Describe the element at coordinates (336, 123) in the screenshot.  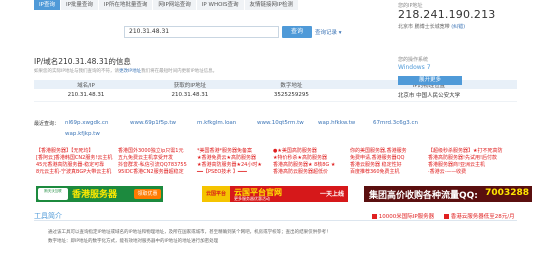
I see `recent-link: wap.hfkkw.tw` at that location.